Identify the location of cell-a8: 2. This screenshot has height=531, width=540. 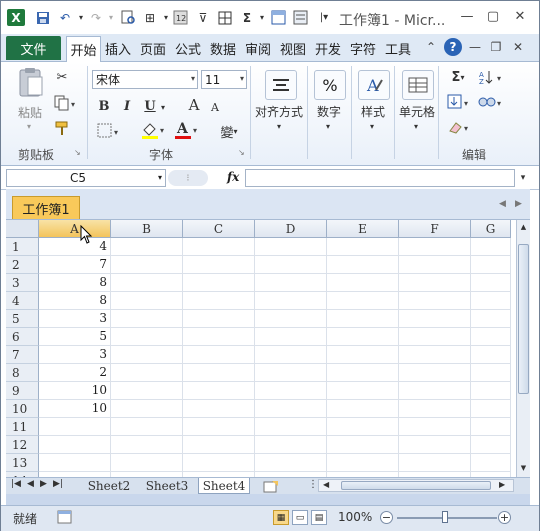
(75, 373).